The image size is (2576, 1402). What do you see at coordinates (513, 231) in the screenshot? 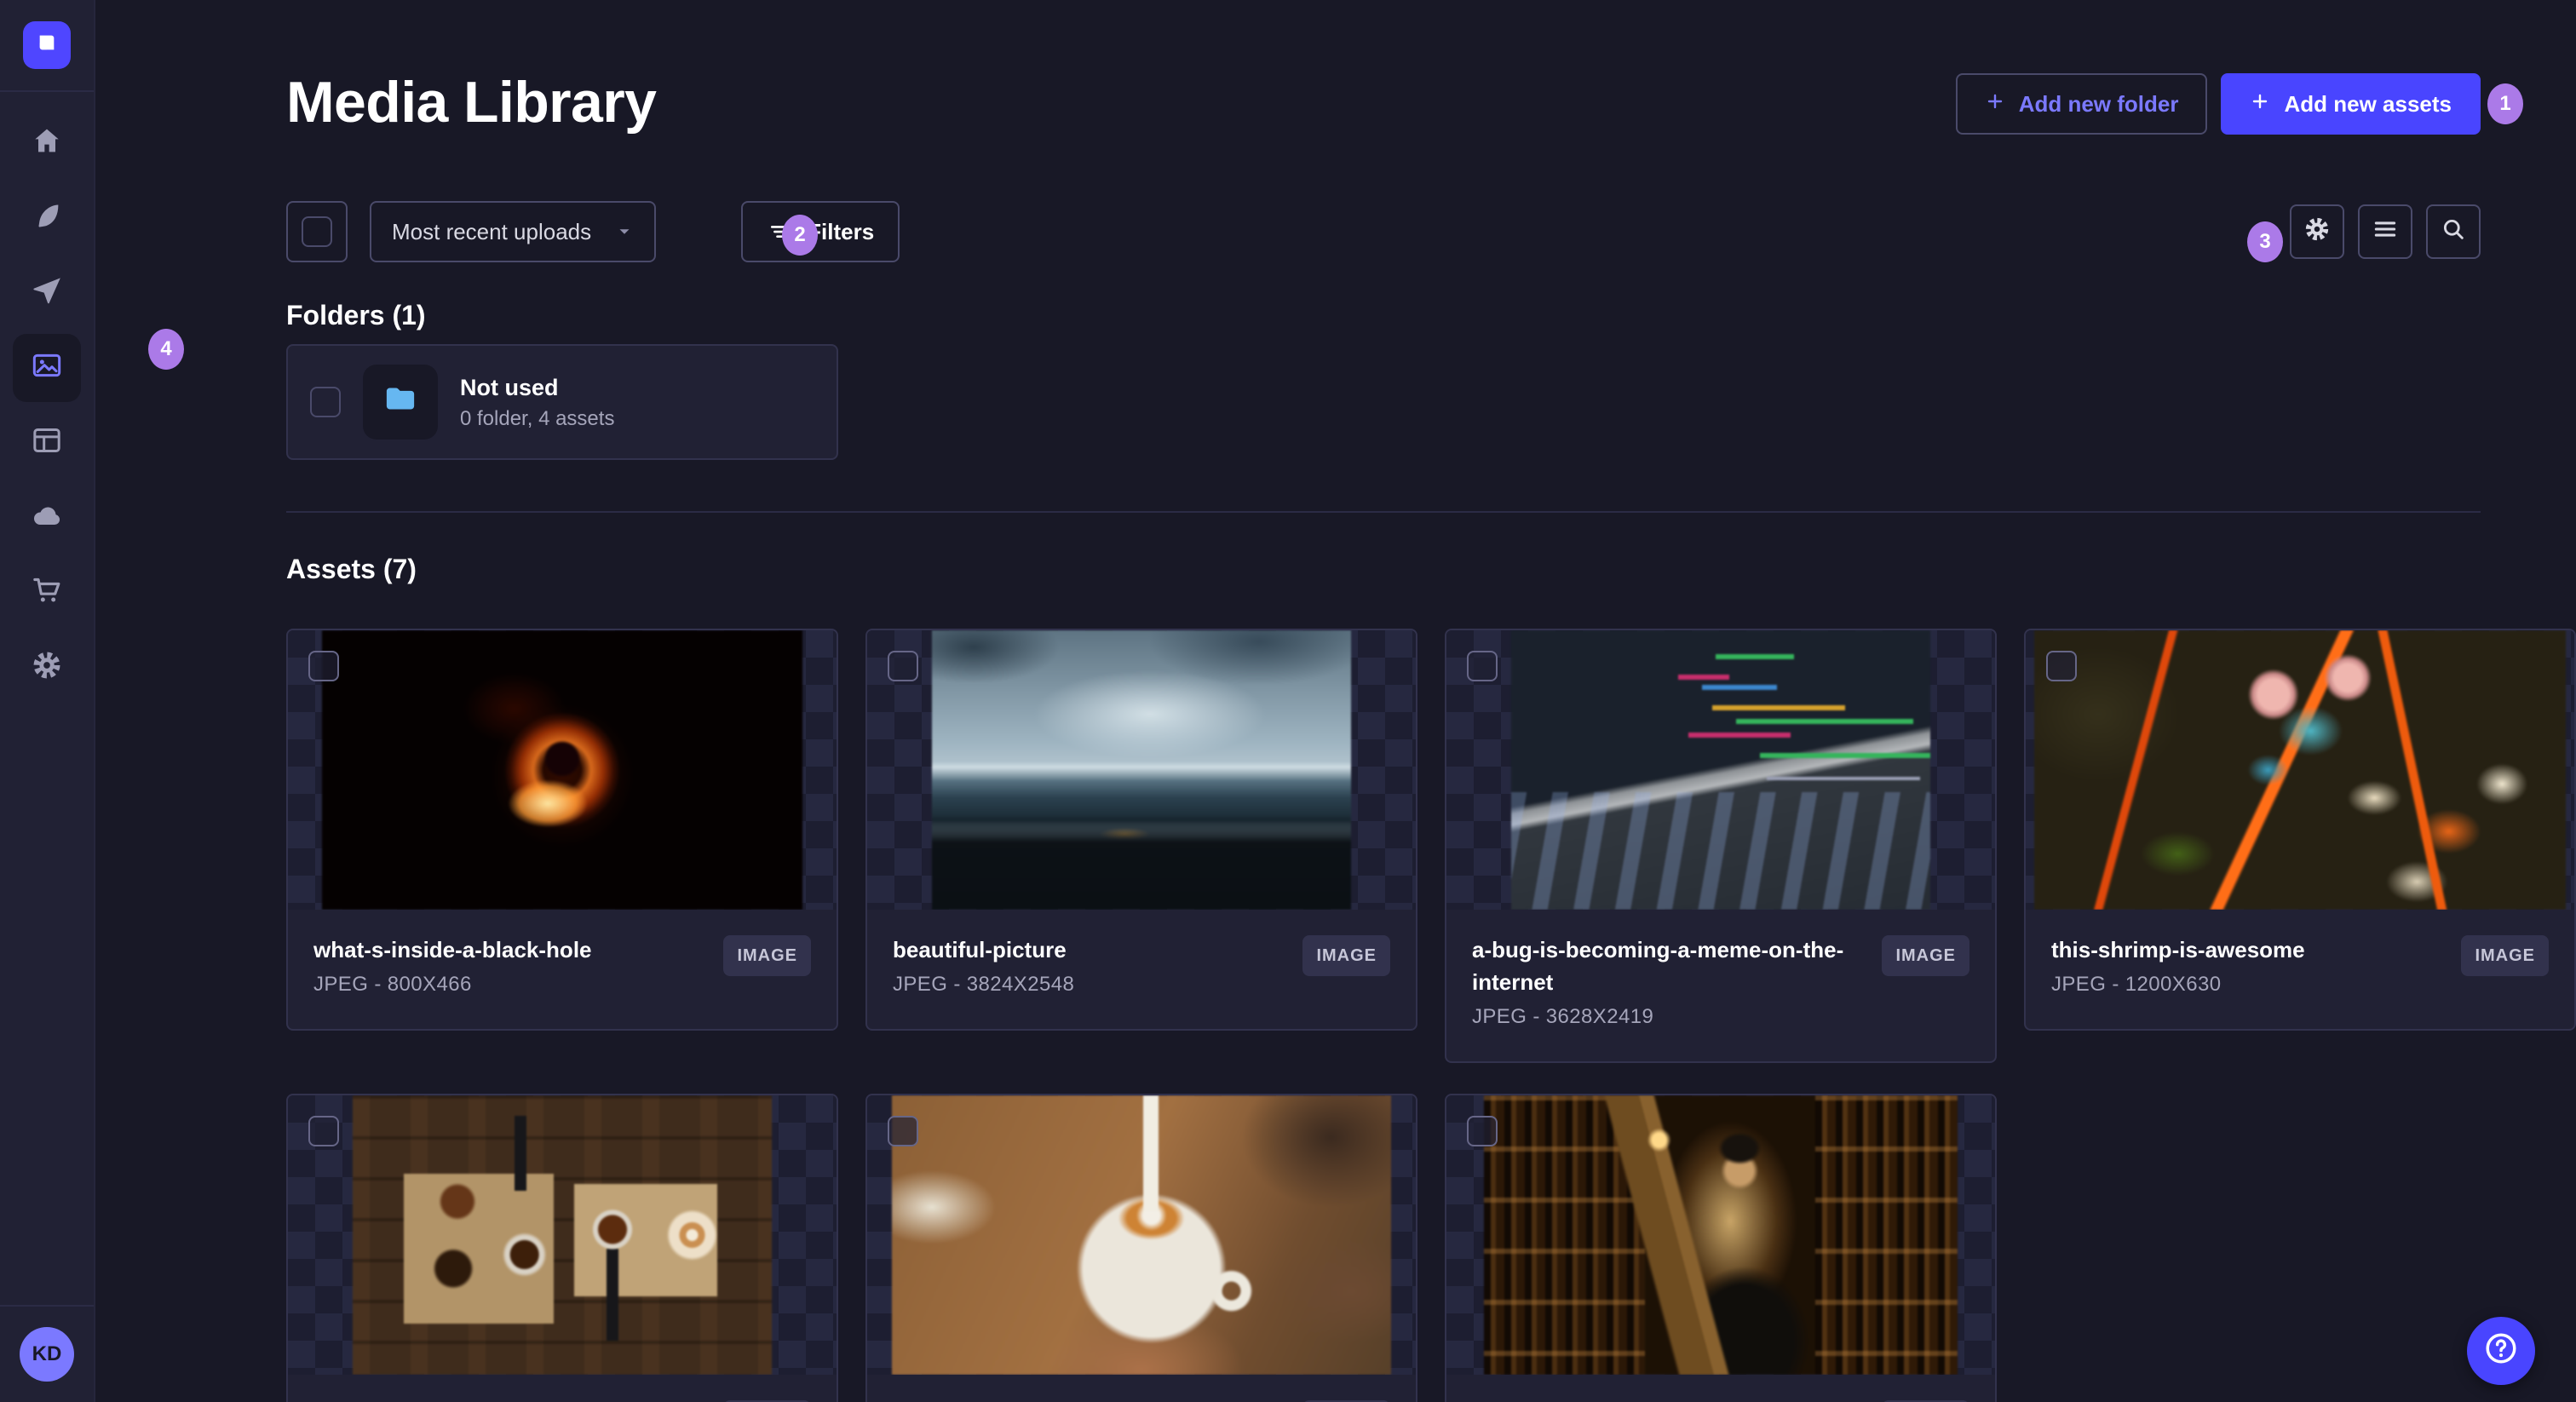
I see `sort-dropdown: Most recent uploads` at bounding box center [513, 231].